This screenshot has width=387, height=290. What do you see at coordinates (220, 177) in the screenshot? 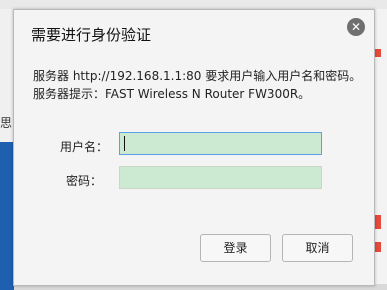
I see `password-input` at bounding box center [220, 177].